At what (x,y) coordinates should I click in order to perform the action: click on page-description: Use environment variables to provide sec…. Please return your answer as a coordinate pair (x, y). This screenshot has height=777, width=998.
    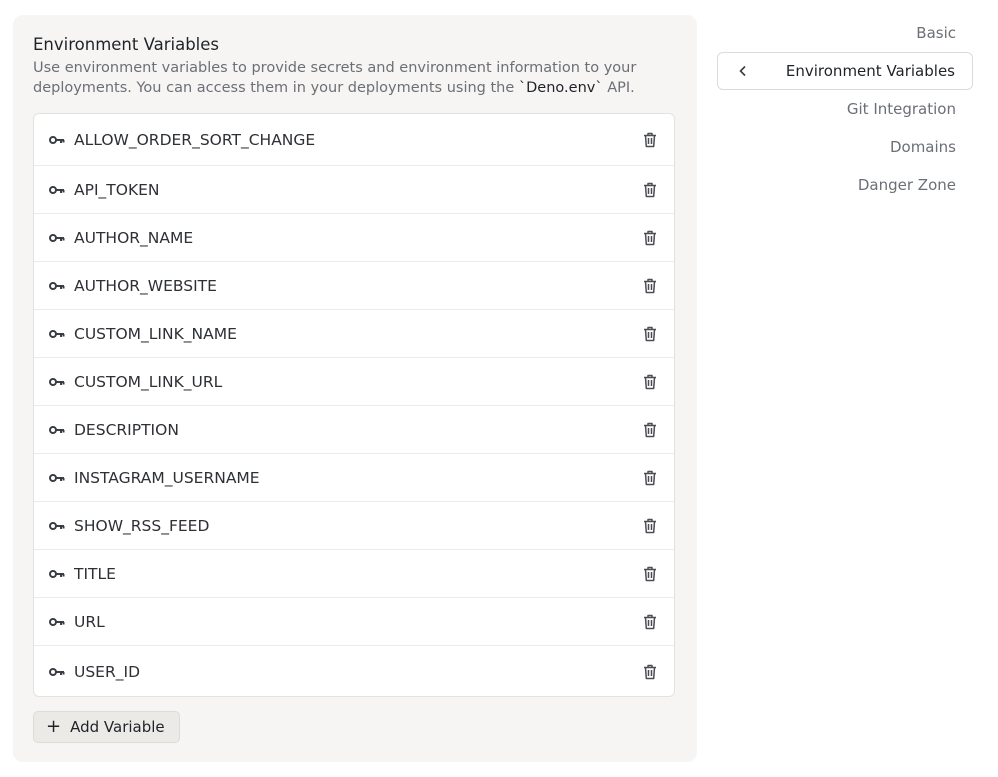
    Looking at the image, I should click on (343, 78).